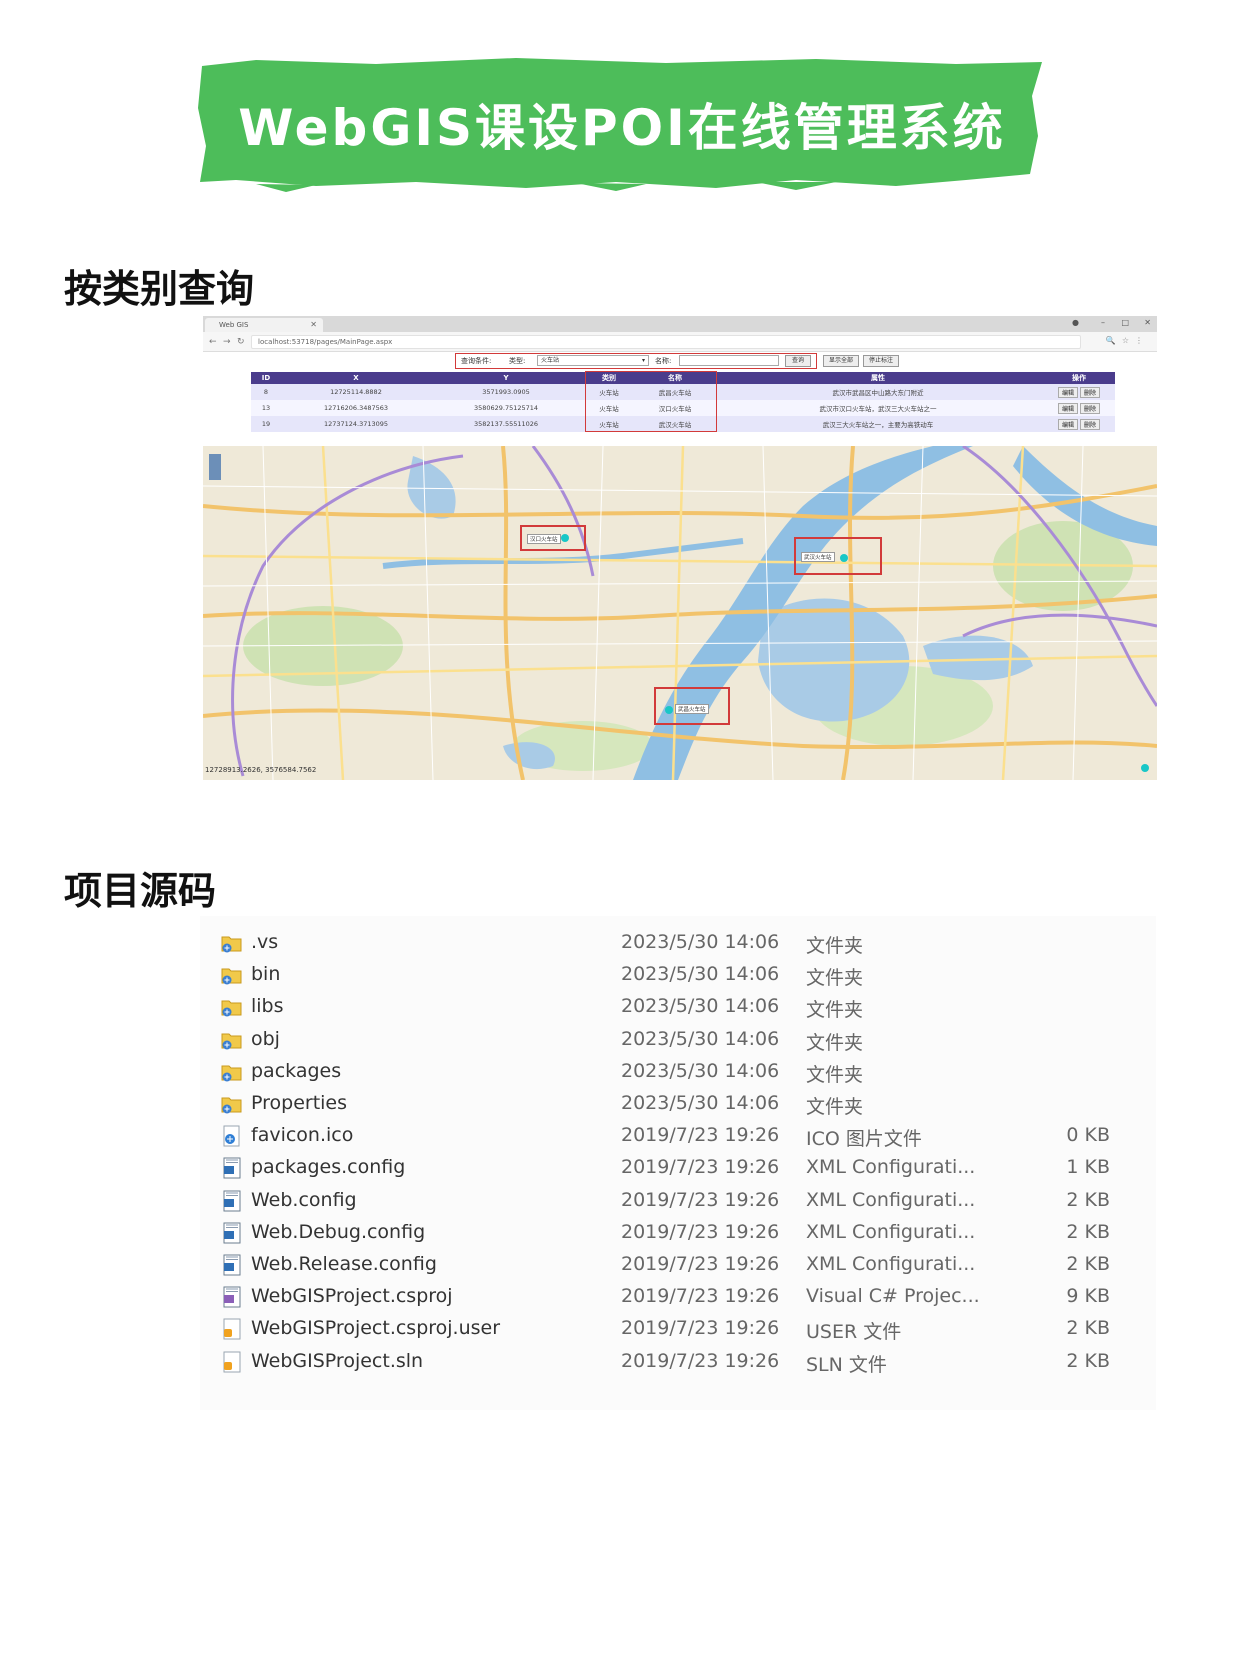  I want to click on cell-y: 3571993.0905, so click(506, 392).